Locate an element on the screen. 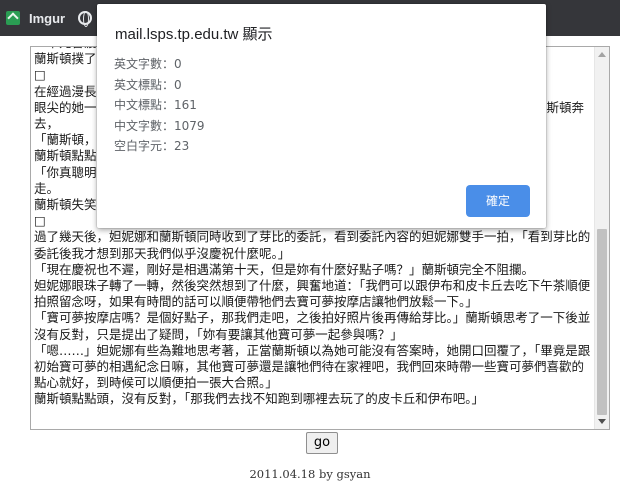 The height and width of the screenshot is (487, 620). stat-english-chars: 英文字數：0 is located at coordinates (148, 64).